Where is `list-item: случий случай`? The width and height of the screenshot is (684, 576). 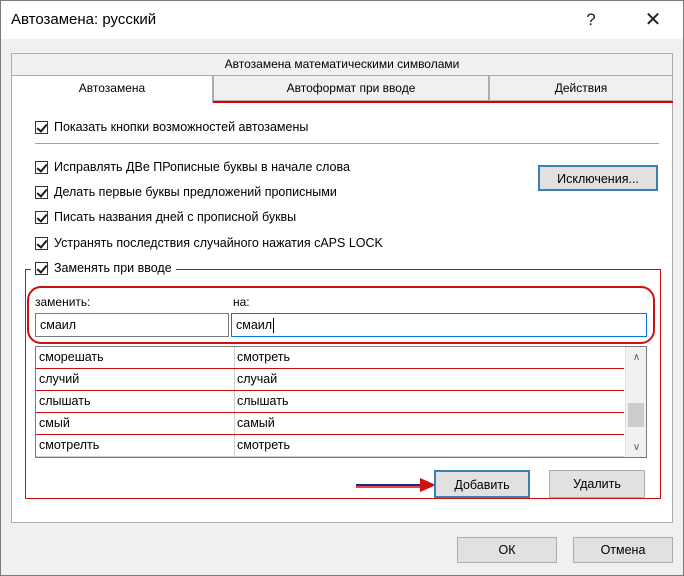
list-item: случий случай is located at coordinates (330, 380).